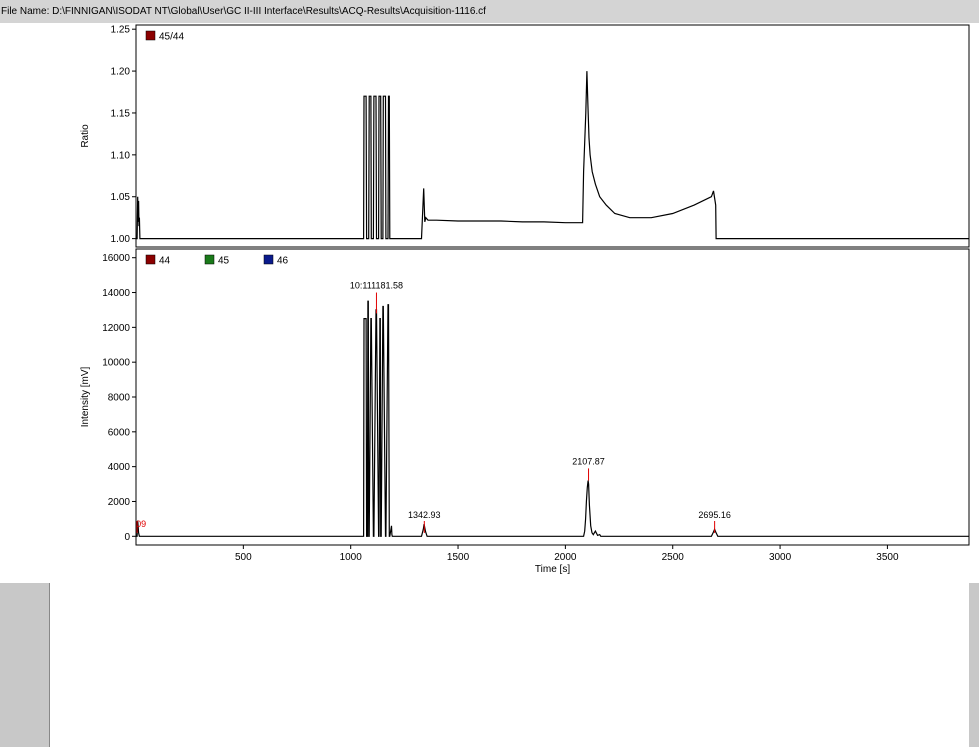 Image resolution: width=979 pixels, height=747 pixels. Describe the element at coordinates (116, 328) in the screenshot. I see `intensity-ytick-label: 12000` at that location.